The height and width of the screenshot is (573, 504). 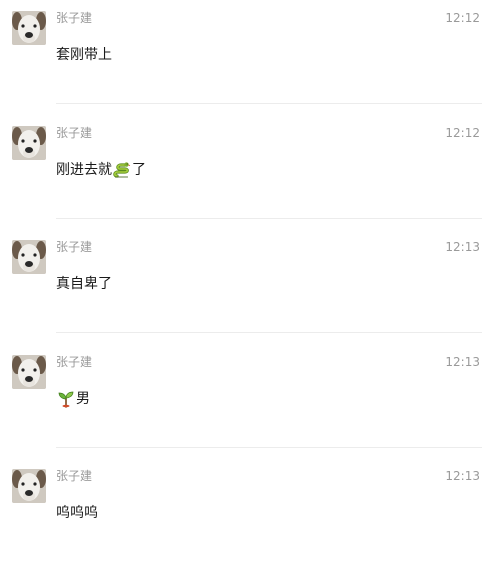 I want to click on message-text-part: 呜呜呜, so click(x=77, y=513).